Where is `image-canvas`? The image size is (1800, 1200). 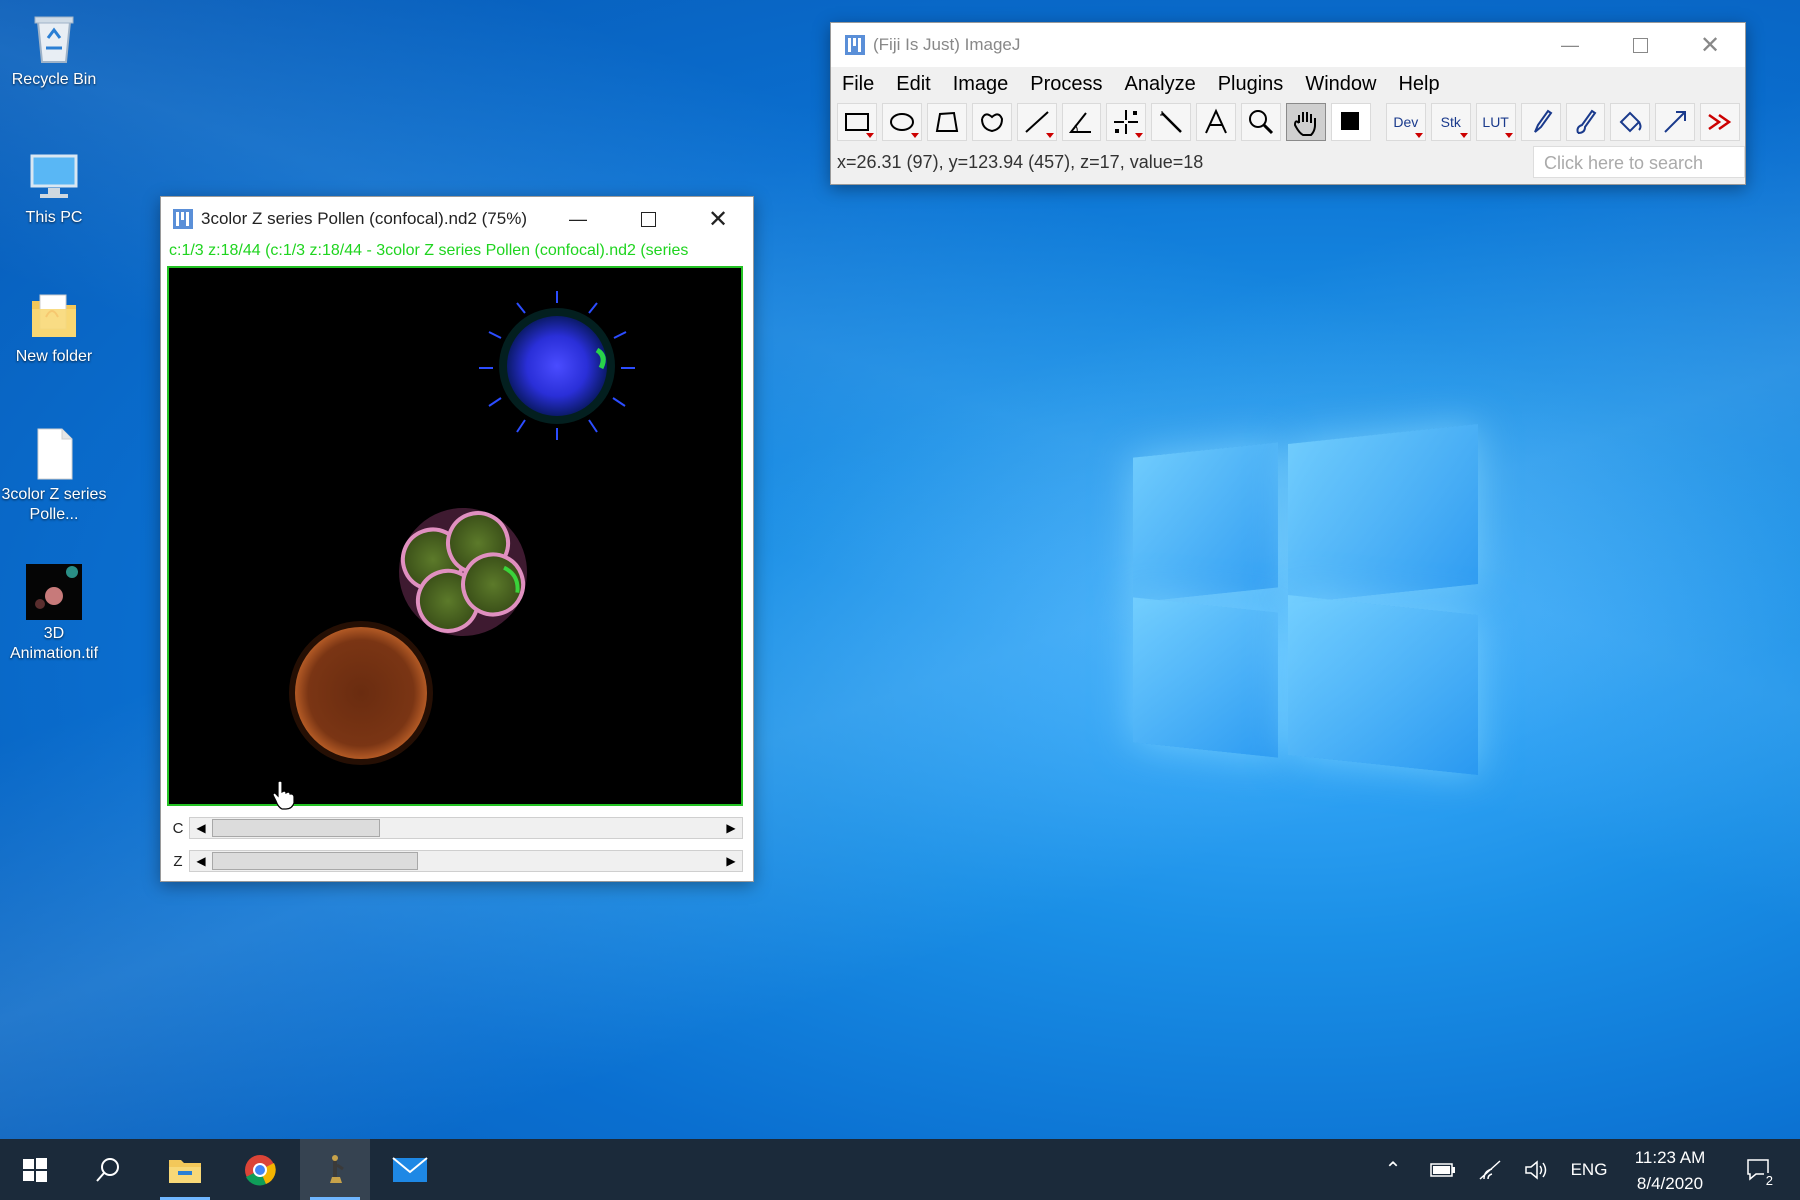
image-canvas is located at coordinates (455, 536).